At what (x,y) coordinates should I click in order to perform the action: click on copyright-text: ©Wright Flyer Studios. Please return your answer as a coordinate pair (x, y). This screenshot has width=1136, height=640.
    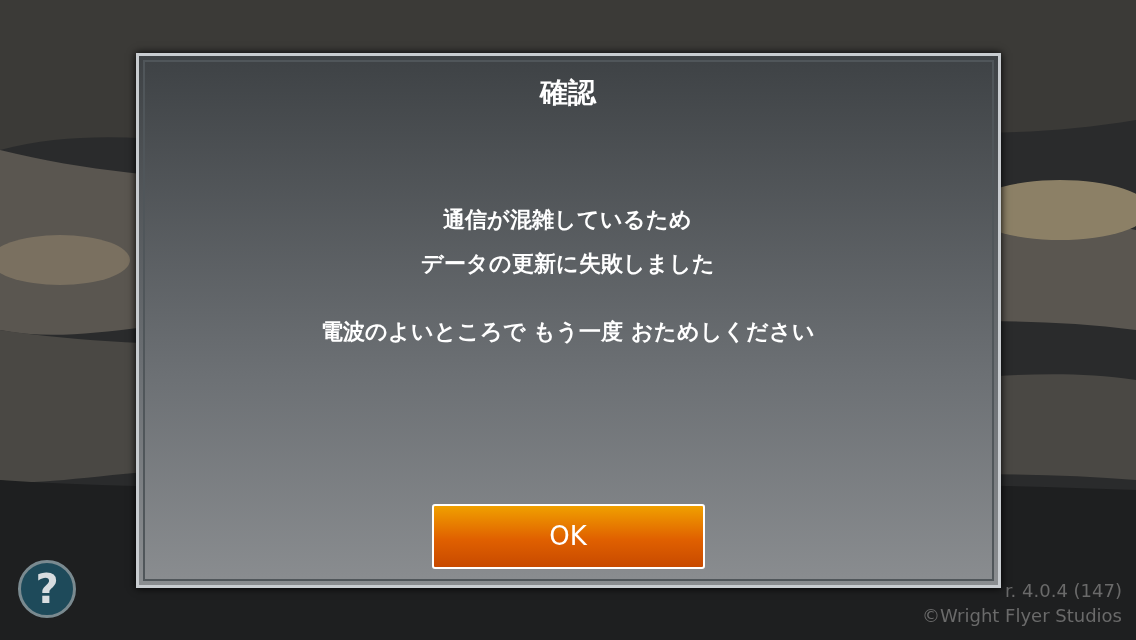
    Looking at the image, I should click on (1022, 615).